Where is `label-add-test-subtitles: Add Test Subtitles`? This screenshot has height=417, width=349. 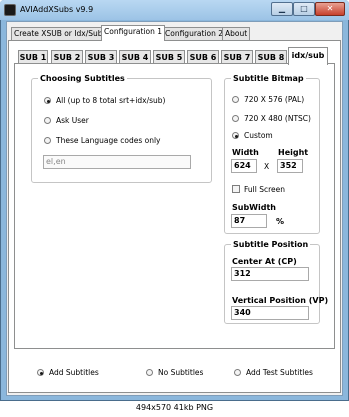 label-add-test-subtitles: Add Test Subtitles is located at coordinates (279, 372).